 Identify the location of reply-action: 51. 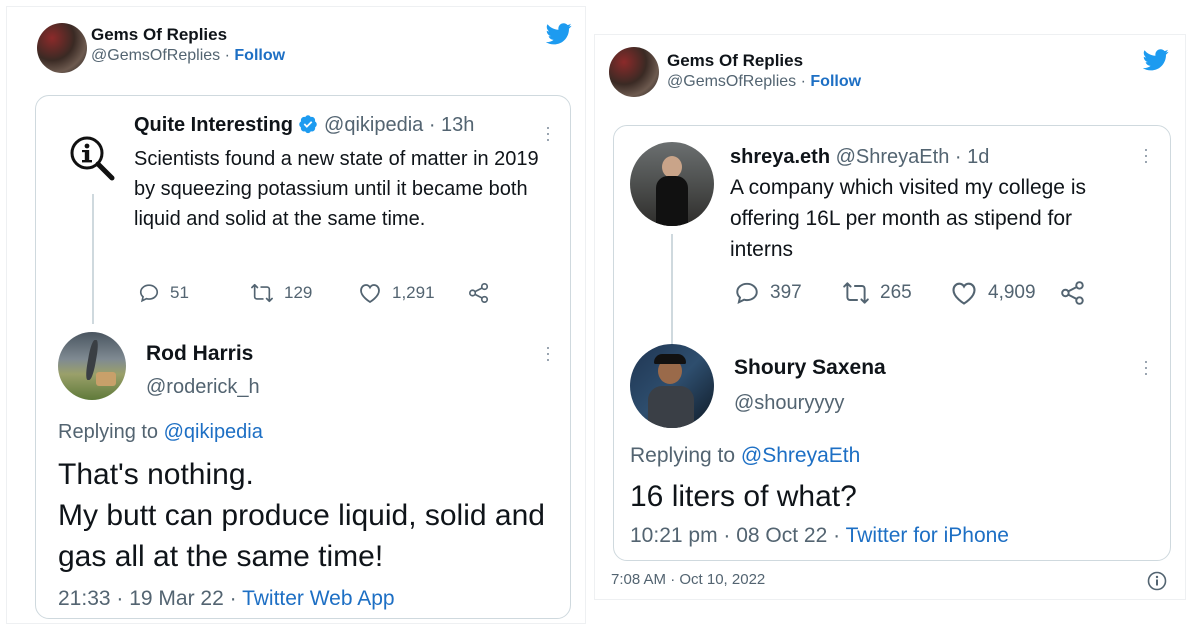
(163, 293).